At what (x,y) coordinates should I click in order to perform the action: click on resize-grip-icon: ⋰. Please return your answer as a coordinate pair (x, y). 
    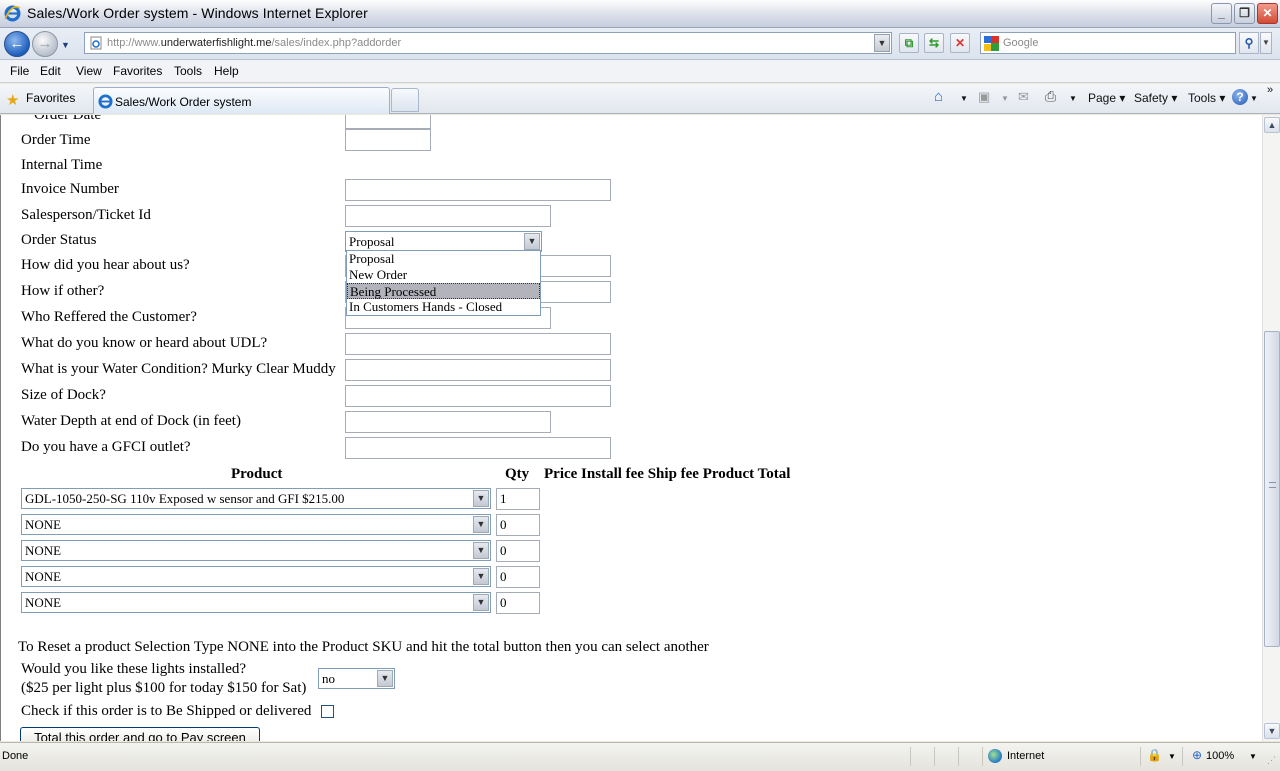
    Looking at the image, I should click on (1271, 760).